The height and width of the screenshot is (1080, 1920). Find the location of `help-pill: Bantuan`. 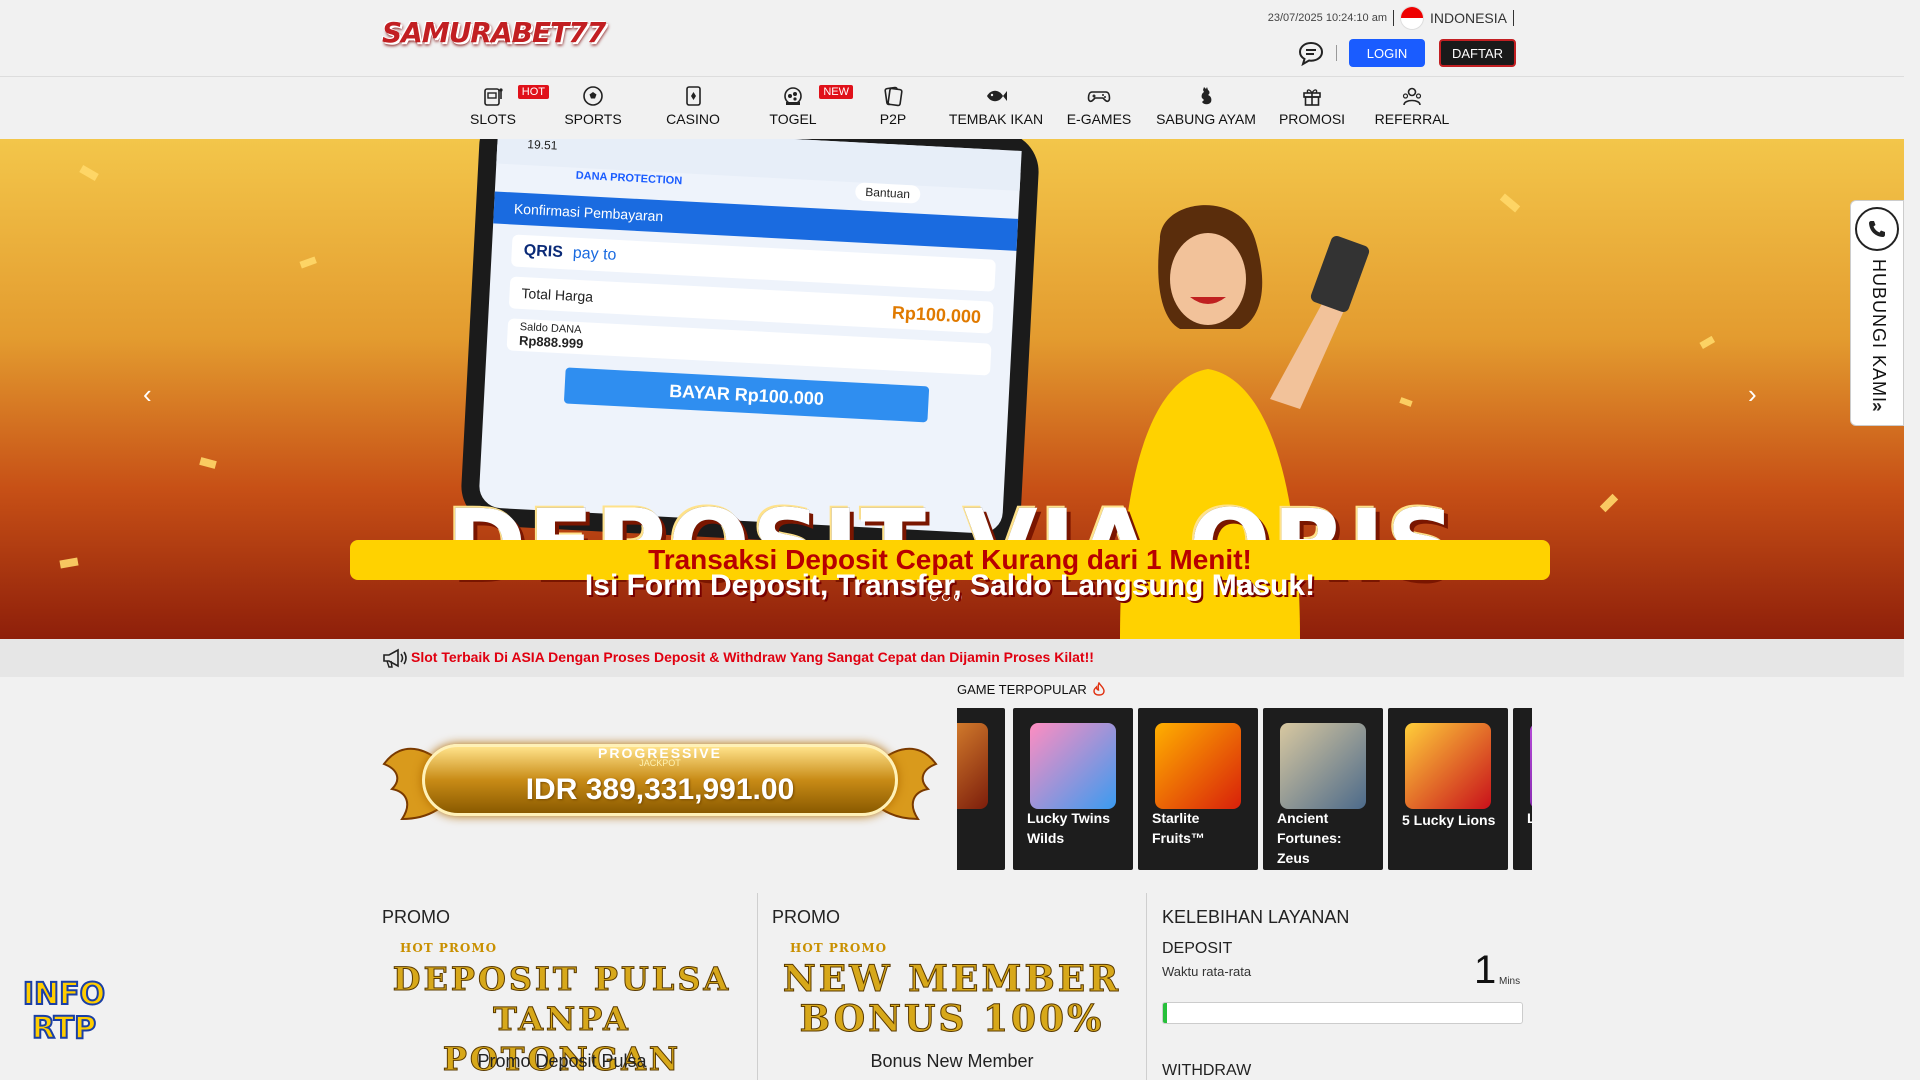

help-pill: Bantuan is located at coordinates (887, 193).